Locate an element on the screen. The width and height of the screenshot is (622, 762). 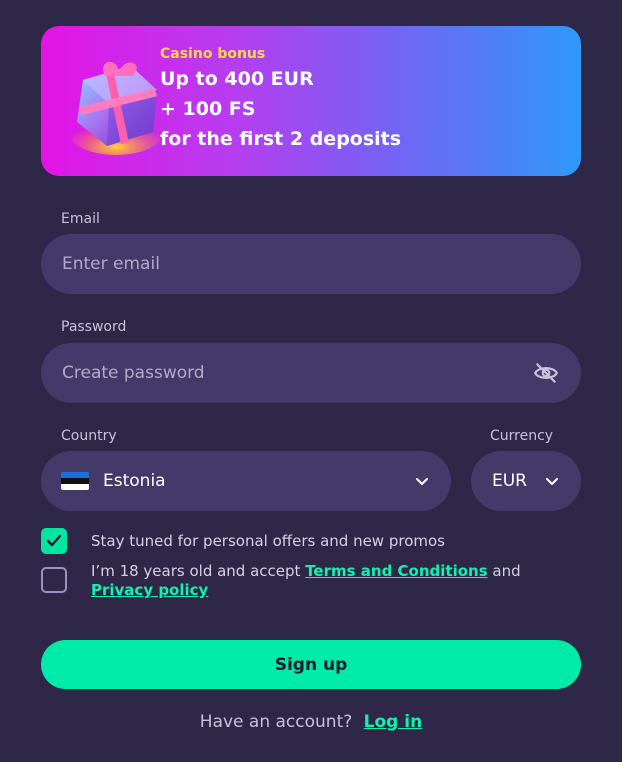
estonia-flag-icon is located at coordinates (75, 481).